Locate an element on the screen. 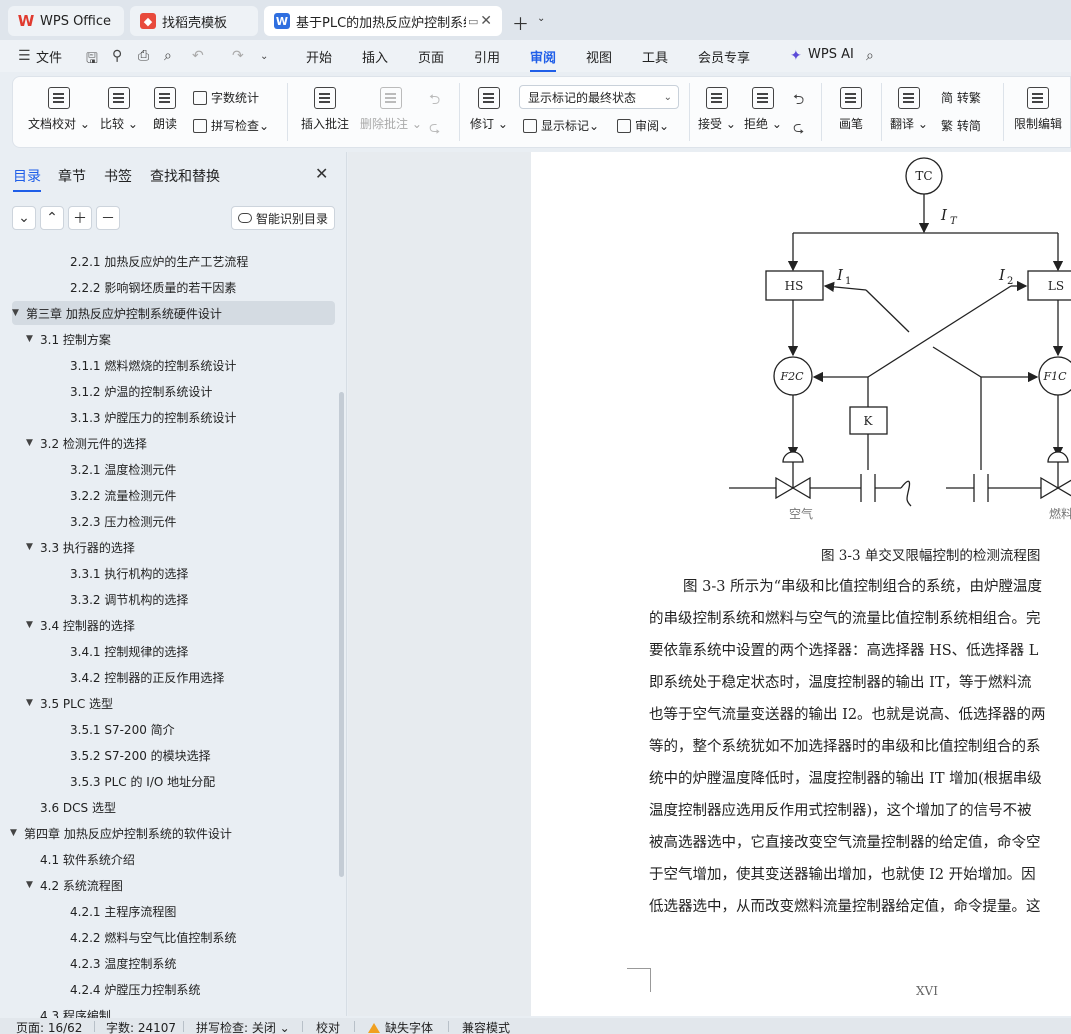 The image size is (1071, 1034). pen-button: 画笔 is located at coordinates (851, 109).